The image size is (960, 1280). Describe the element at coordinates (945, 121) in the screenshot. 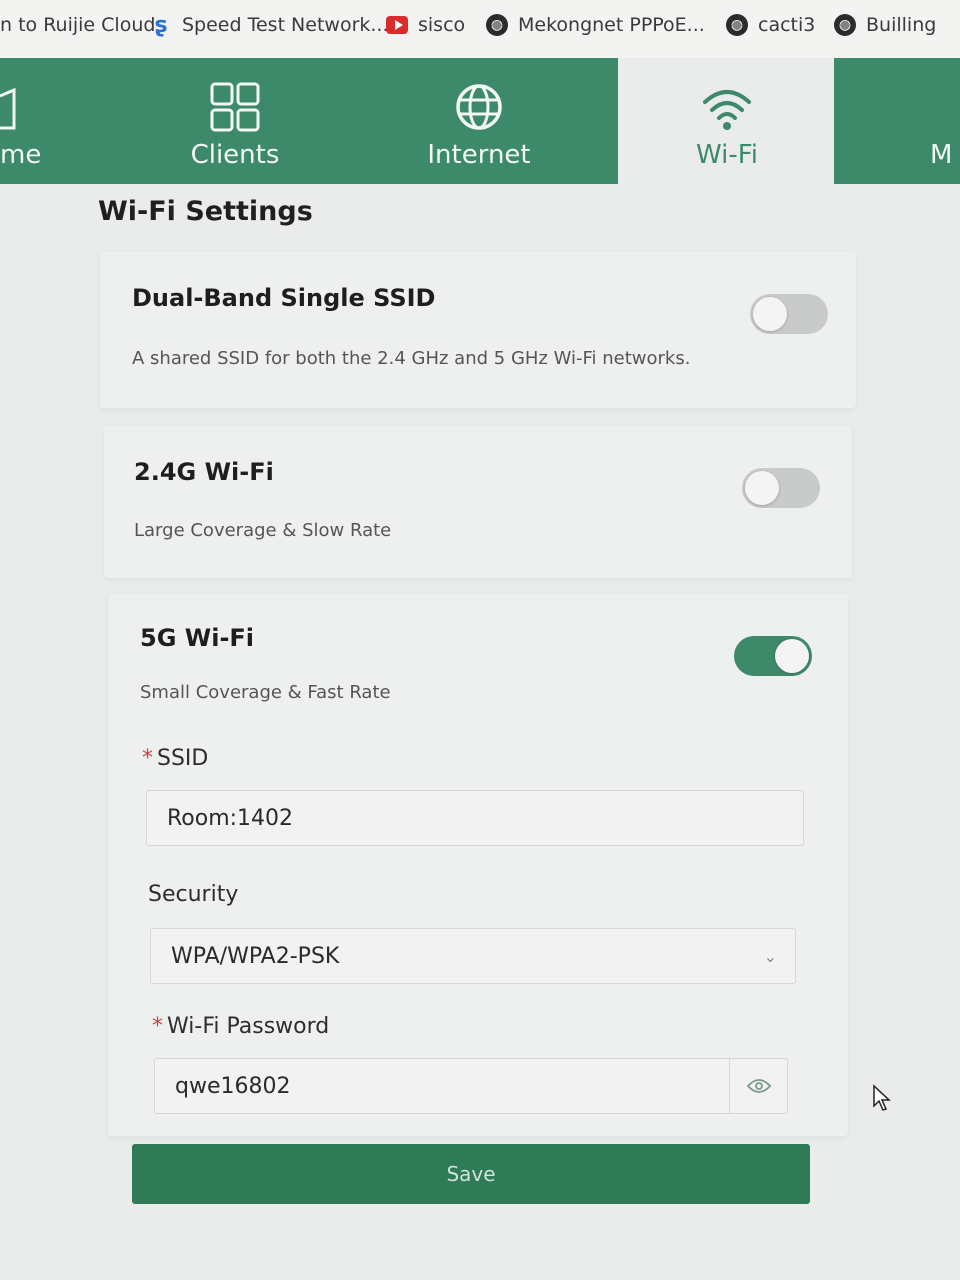

I see `nav-more: M` at that location.